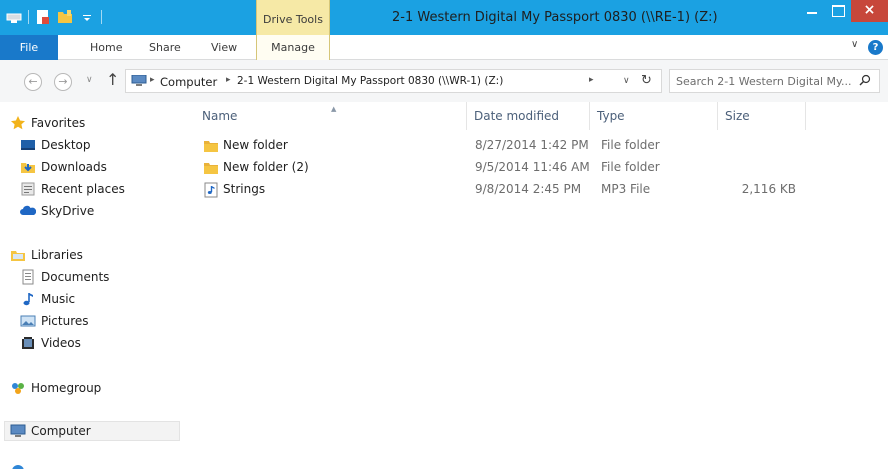 This screenshot has height=469, width=888. I want to click on downloads-icon, so click(28, 167).